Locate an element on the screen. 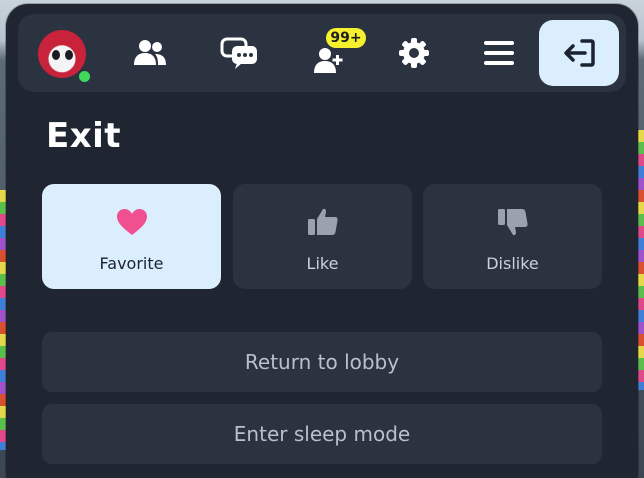 The width and height of the screenshot is (644, 478). friends-icon is located at coordinates (150, 52).